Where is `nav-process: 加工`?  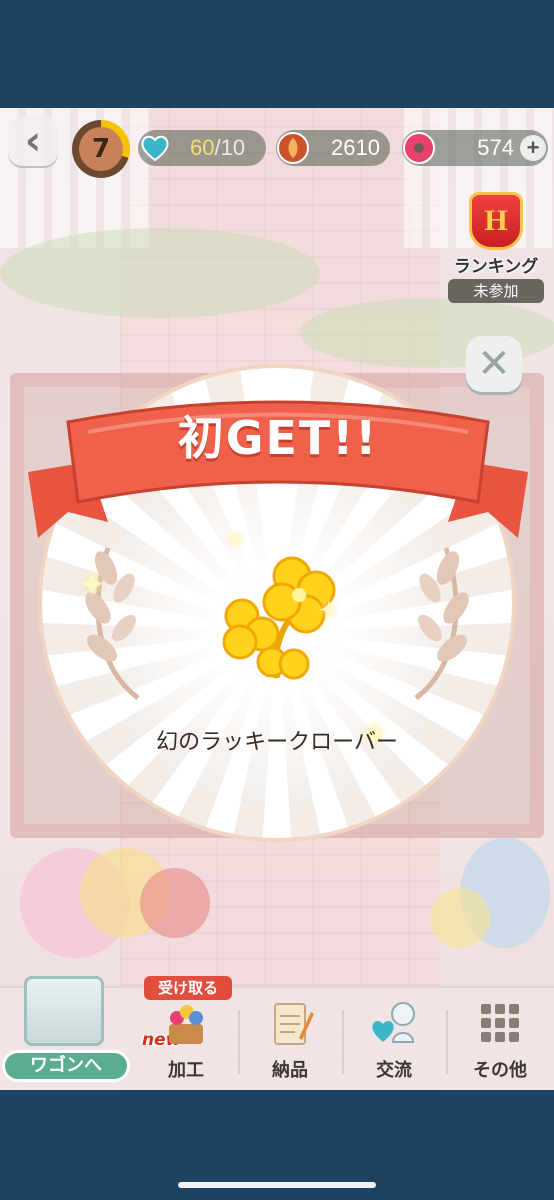 nav-process: 加工 is located at coordinates (186, 1042).